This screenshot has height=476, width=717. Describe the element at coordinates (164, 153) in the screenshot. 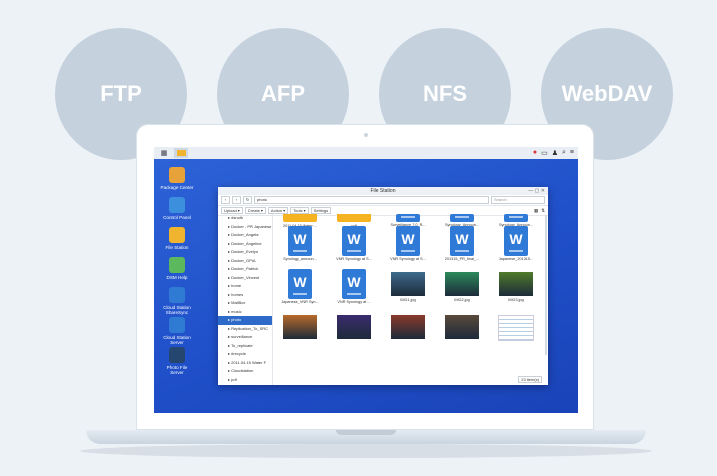

I see `grid-icon: ▦` at that location.